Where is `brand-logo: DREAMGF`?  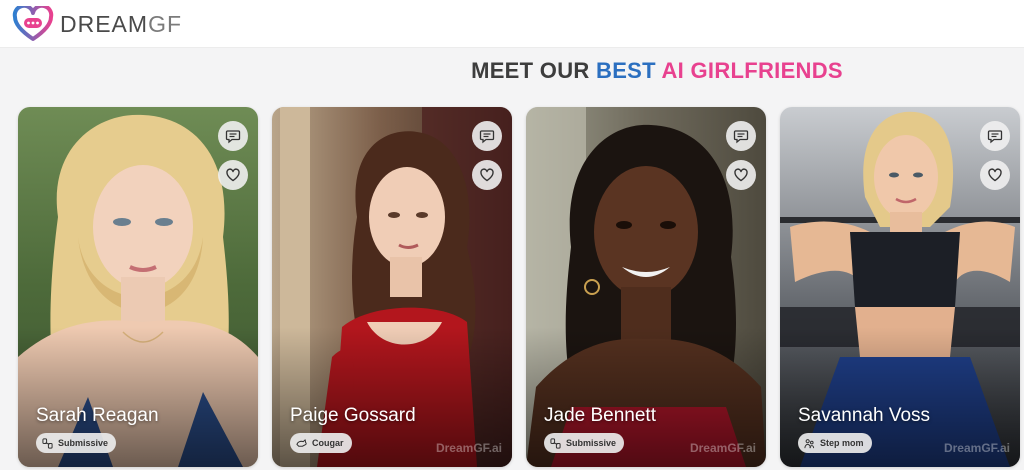
brand-logo: DREAMGF is located at coordinates (97, 24).